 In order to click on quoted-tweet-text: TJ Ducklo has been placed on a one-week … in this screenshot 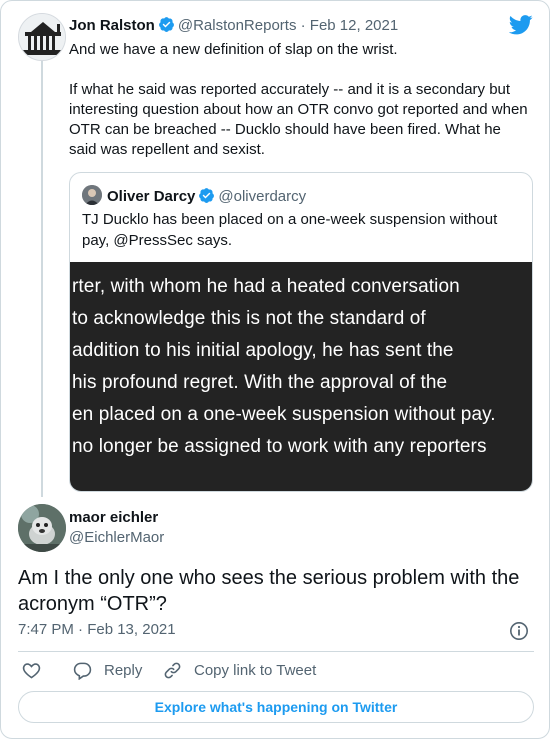, I will do `click(290, 230)`.